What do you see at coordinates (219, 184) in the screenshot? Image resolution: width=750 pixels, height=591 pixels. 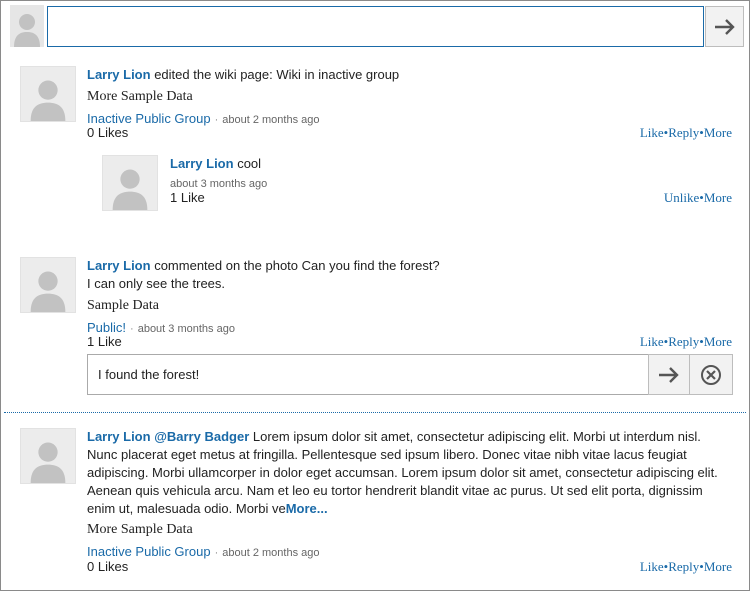 I see `reply-timestamp: about 3 months ago` at bounding box center [219, 184].